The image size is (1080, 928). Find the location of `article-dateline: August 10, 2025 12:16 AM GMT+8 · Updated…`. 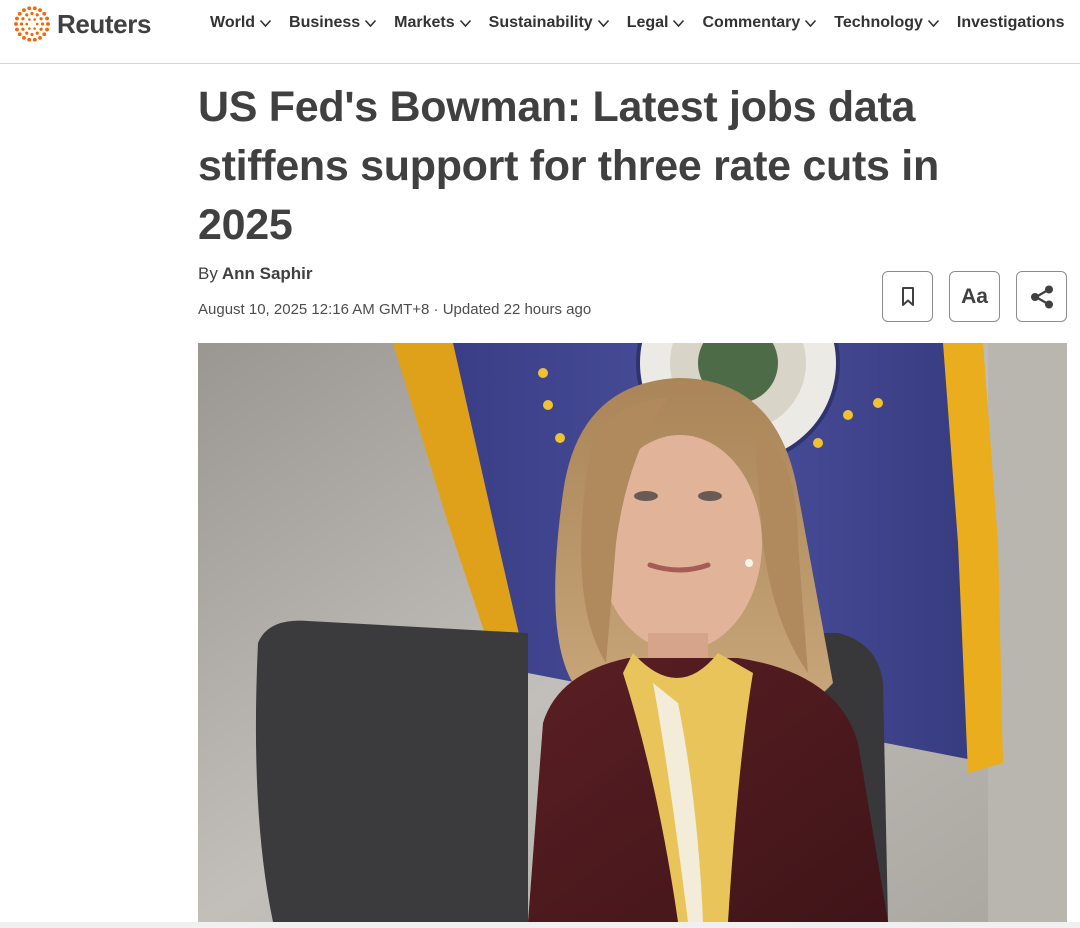

article-dateline: August 10, 2025 12:16 AM GMT+8 · Updated… is located at coordinates (395, 309).